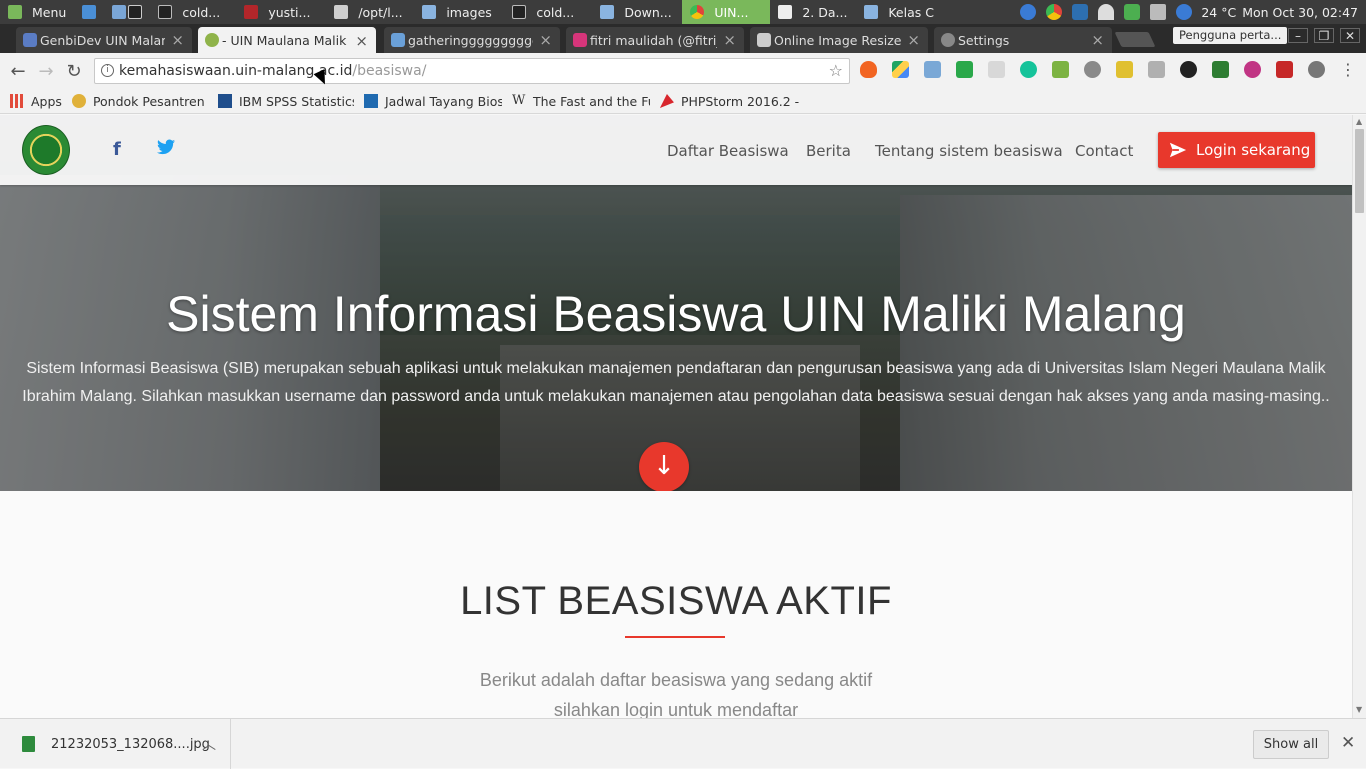 This screenshot has height=769, width=1366. Describe the element at coordinates (1104, 151) in the screenshot. I see `nav-contact: Contact` at that location.